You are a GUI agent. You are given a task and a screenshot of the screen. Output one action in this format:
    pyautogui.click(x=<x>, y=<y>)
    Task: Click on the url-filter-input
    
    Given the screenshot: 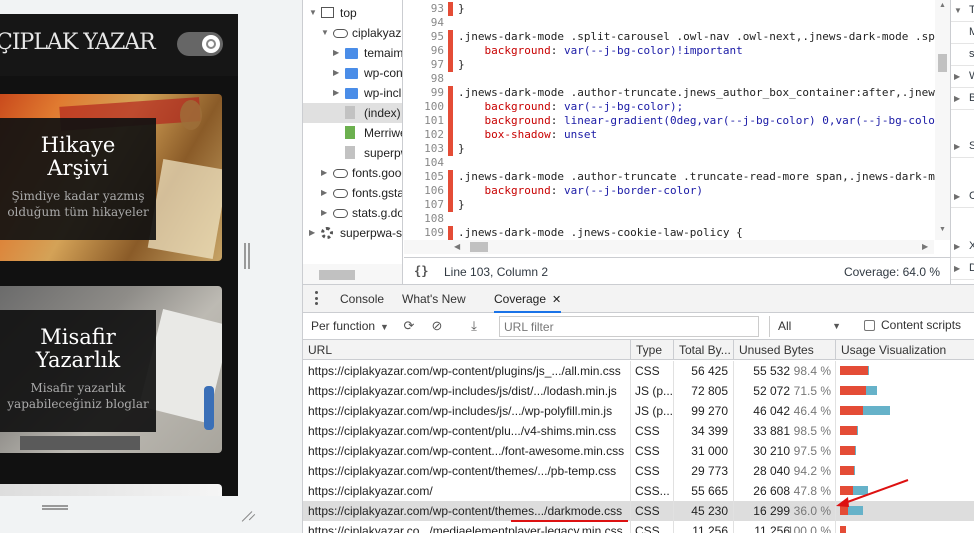 What is the action you would take?
    pyautogui.click(x=629, y=326)
    